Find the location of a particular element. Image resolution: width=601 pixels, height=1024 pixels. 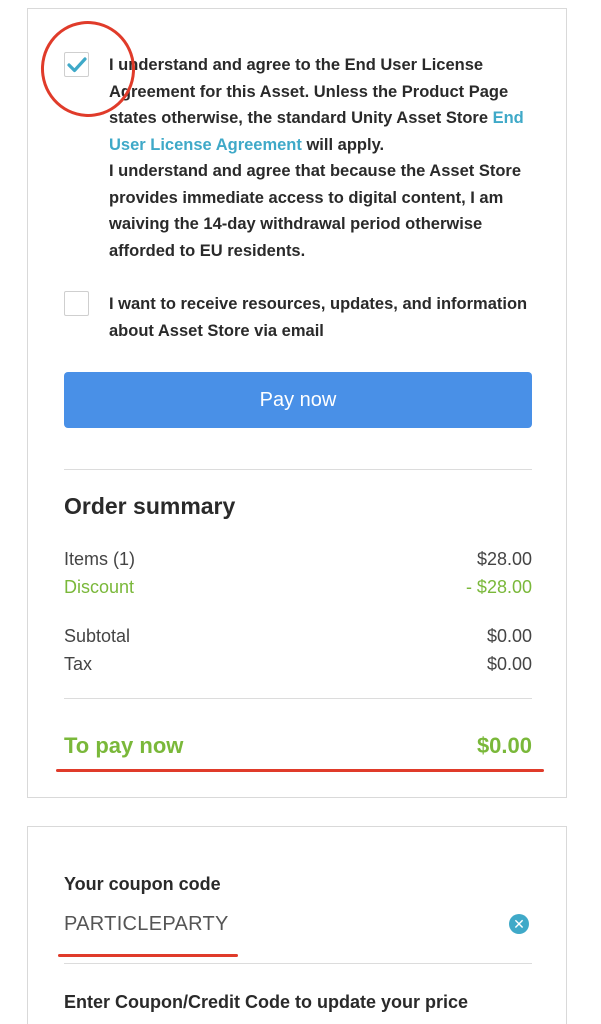

subtotal-value: $0.00 is located at coordinates (509, 636).